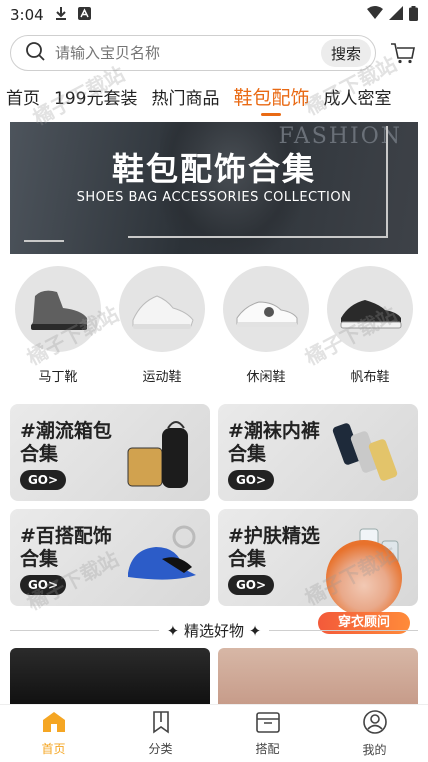 The image size is (428, 762). I want to click on collection-title: #百搭配饰合集, so click(66, 547).